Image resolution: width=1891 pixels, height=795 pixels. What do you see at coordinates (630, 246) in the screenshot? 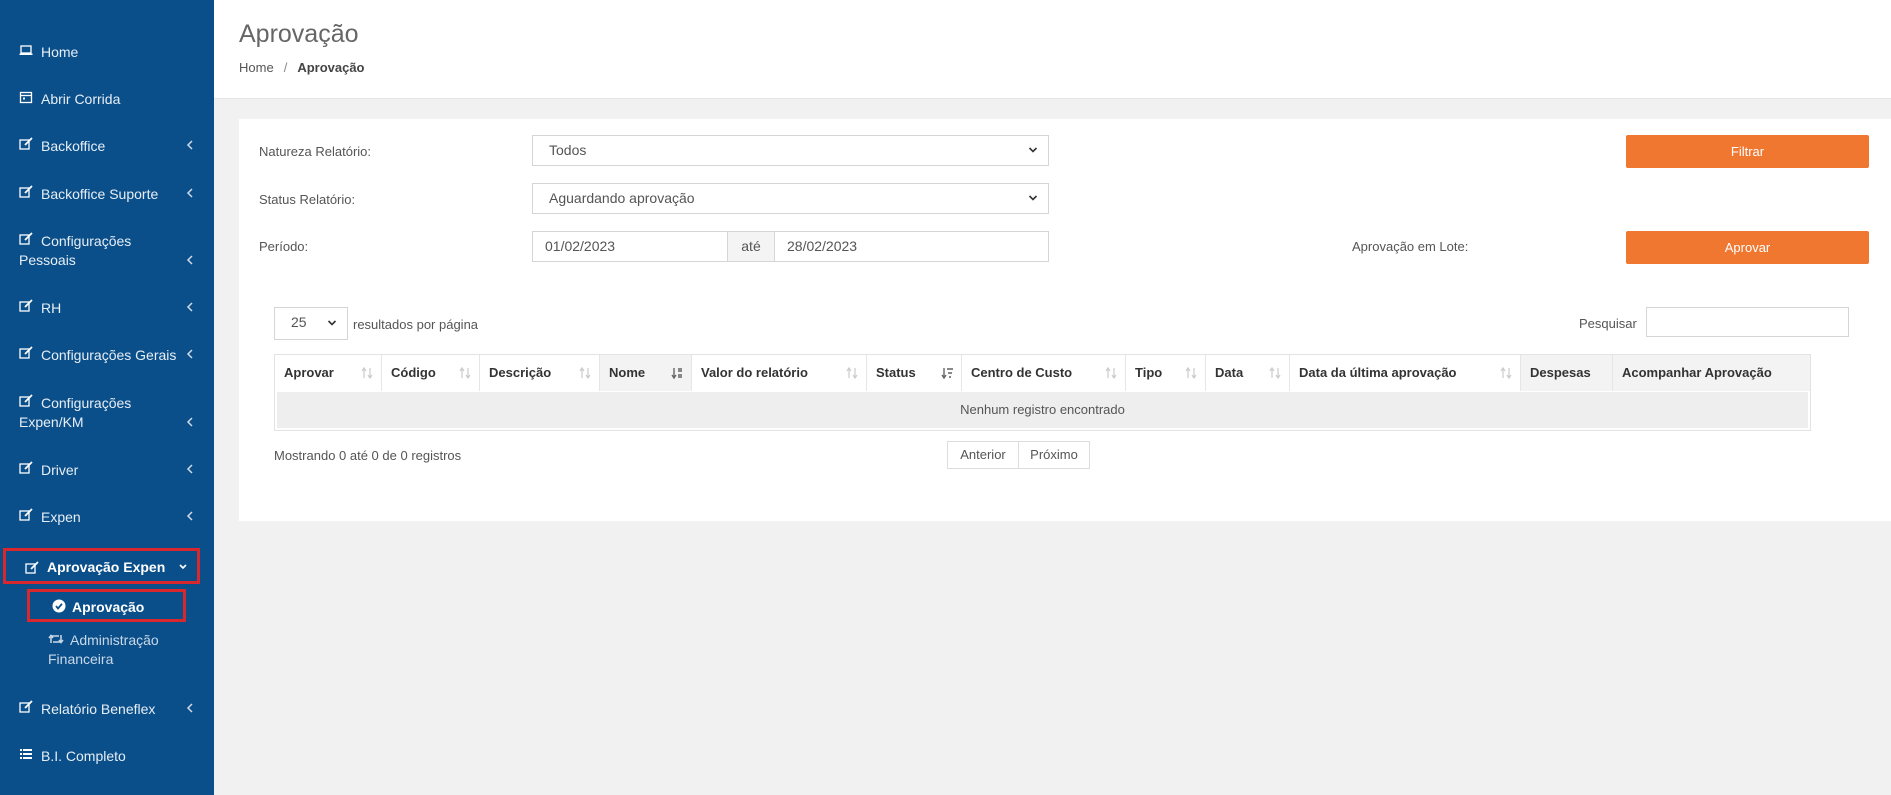
I see `periodo-start-input: 01/02/2023` at bounding box center [630, 246].